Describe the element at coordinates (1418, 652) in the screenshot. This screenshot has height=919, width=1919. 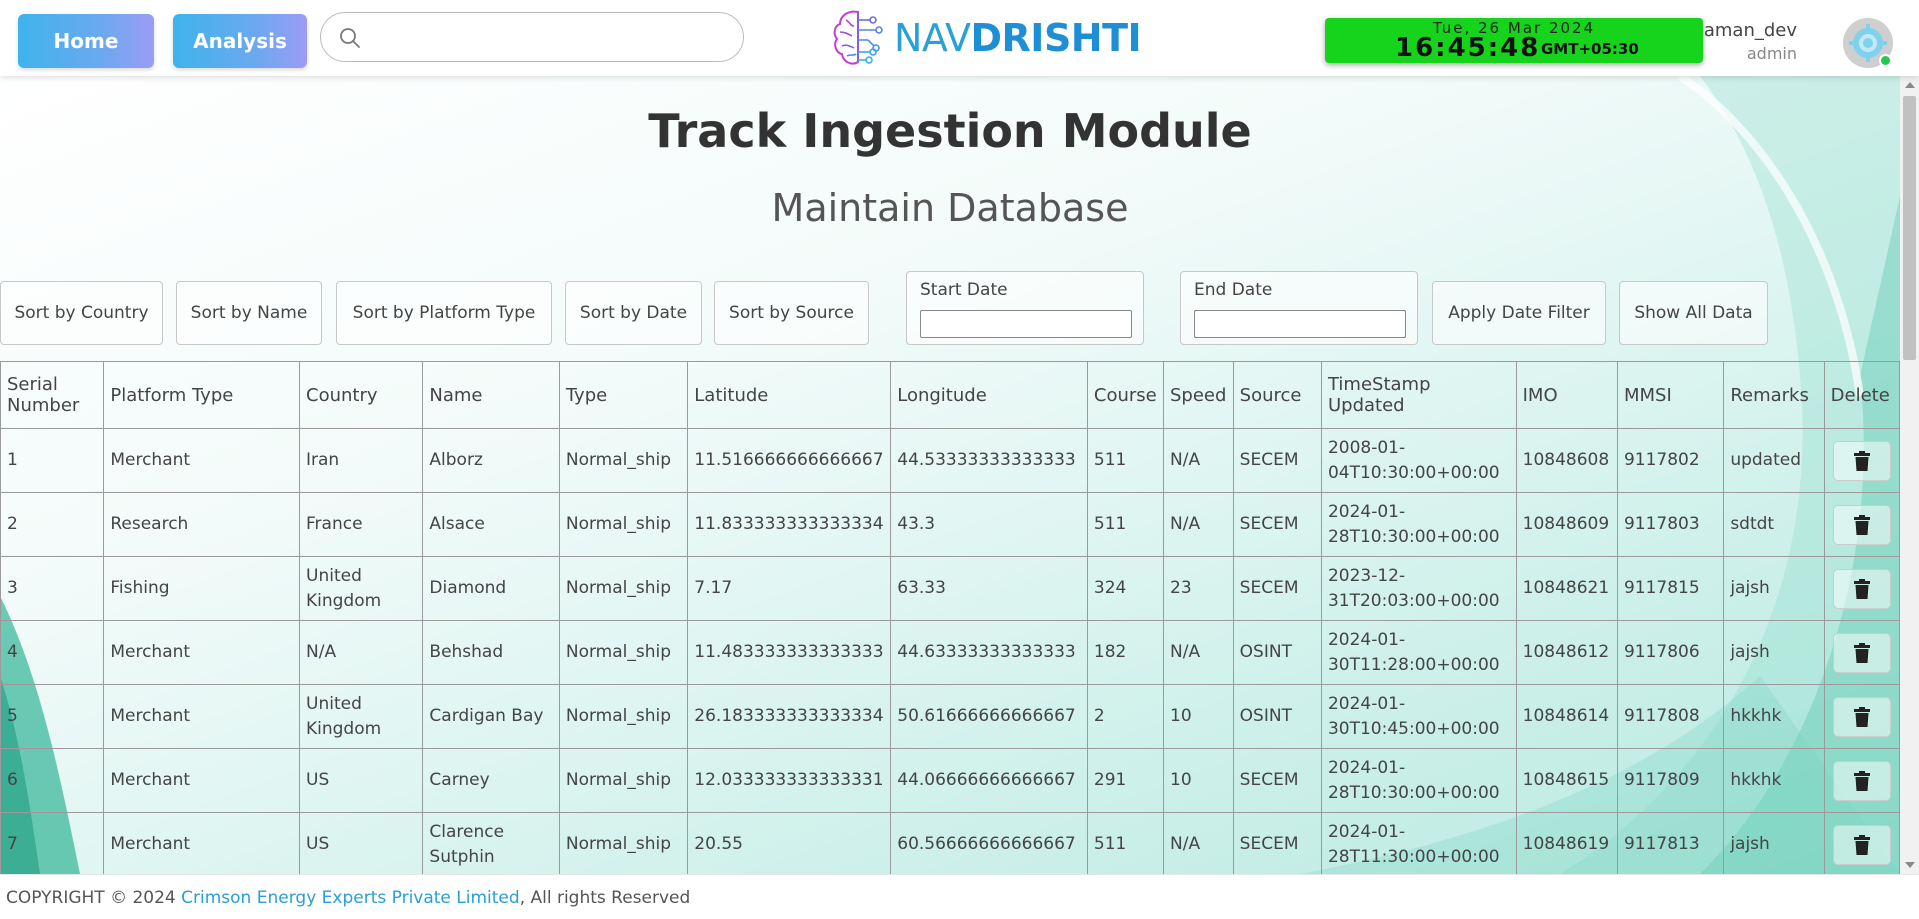
I see `timestamp-cell: 2024-01-30T11:28:00+00:00` at that location.